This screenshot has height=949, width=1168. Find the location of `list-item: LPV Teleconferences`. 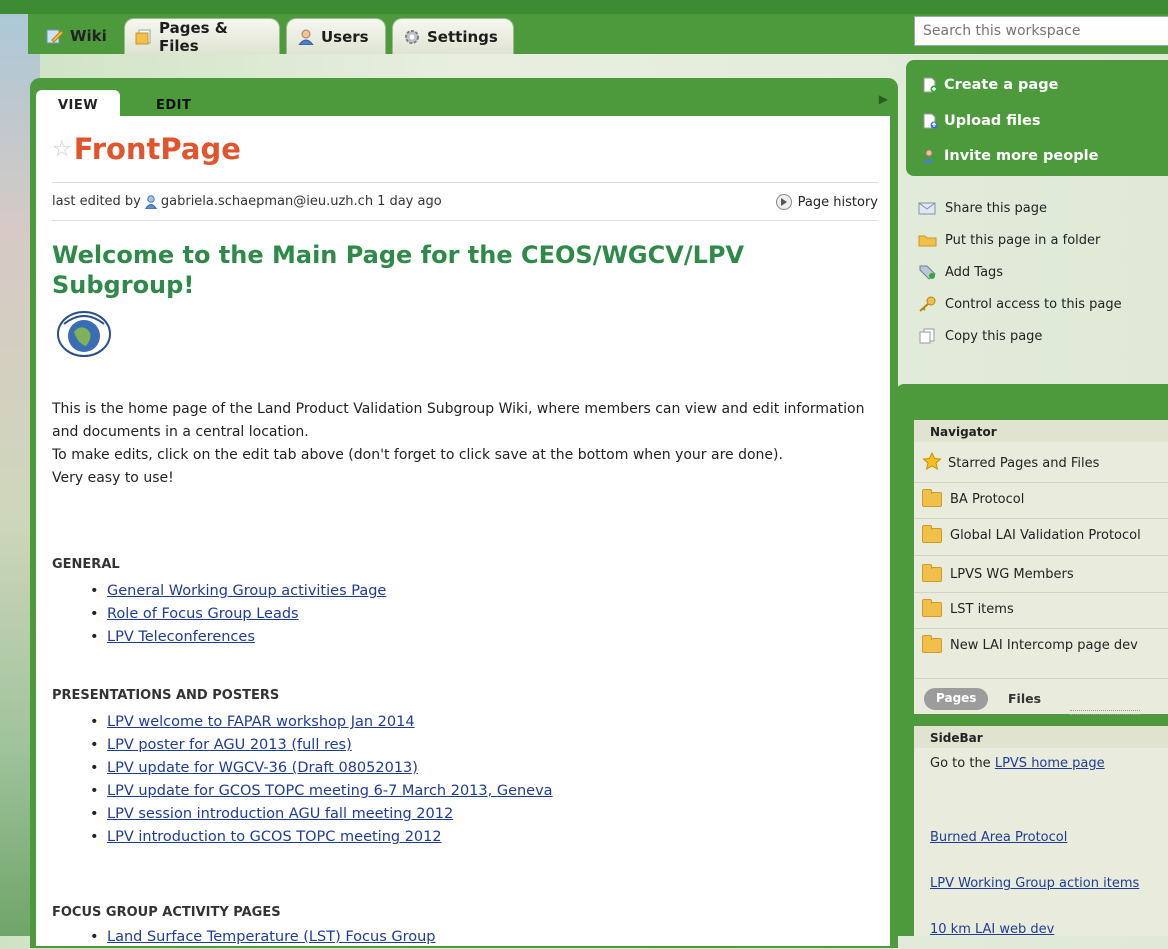

list-item: LPV Teleconferences is located at coordinates (238, 637).